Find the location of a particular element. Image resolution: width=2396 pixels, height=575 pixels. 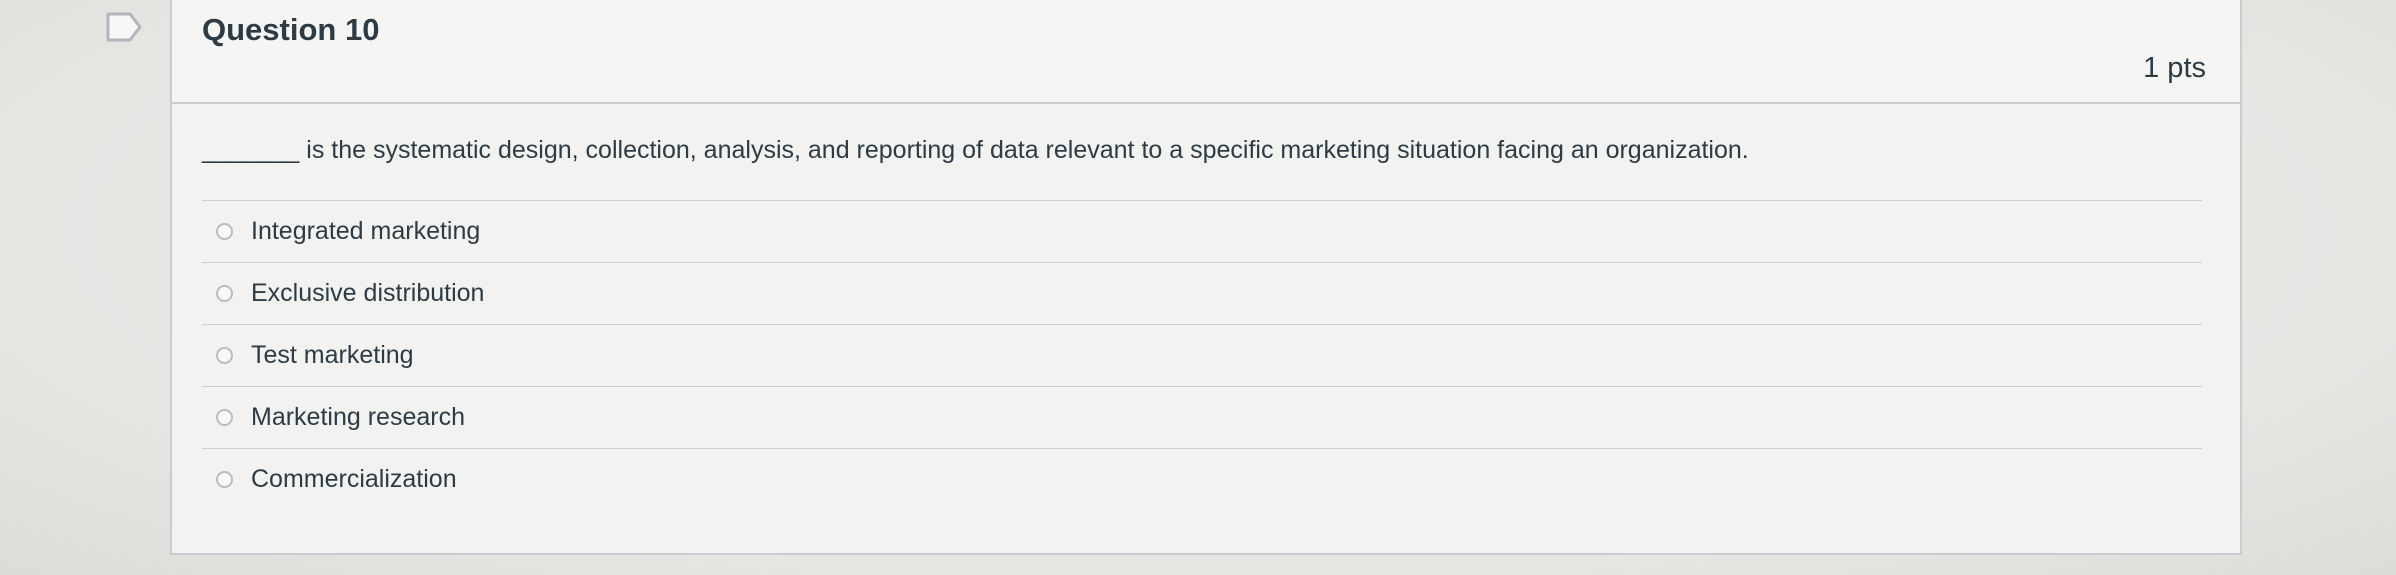

question-points: 1 pts is located at coordinates (2174, 68).